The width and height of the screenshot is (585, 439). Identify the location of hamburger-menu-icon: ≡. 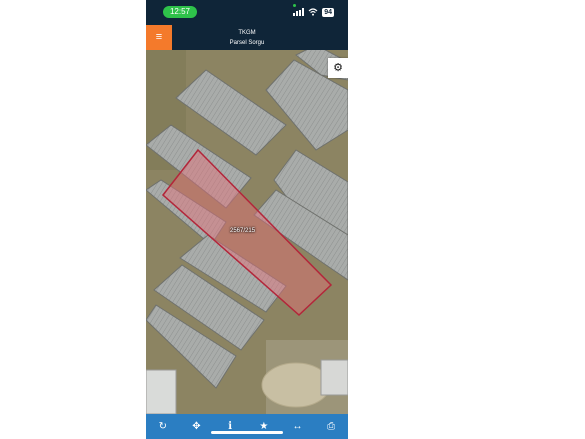
(159, 37).